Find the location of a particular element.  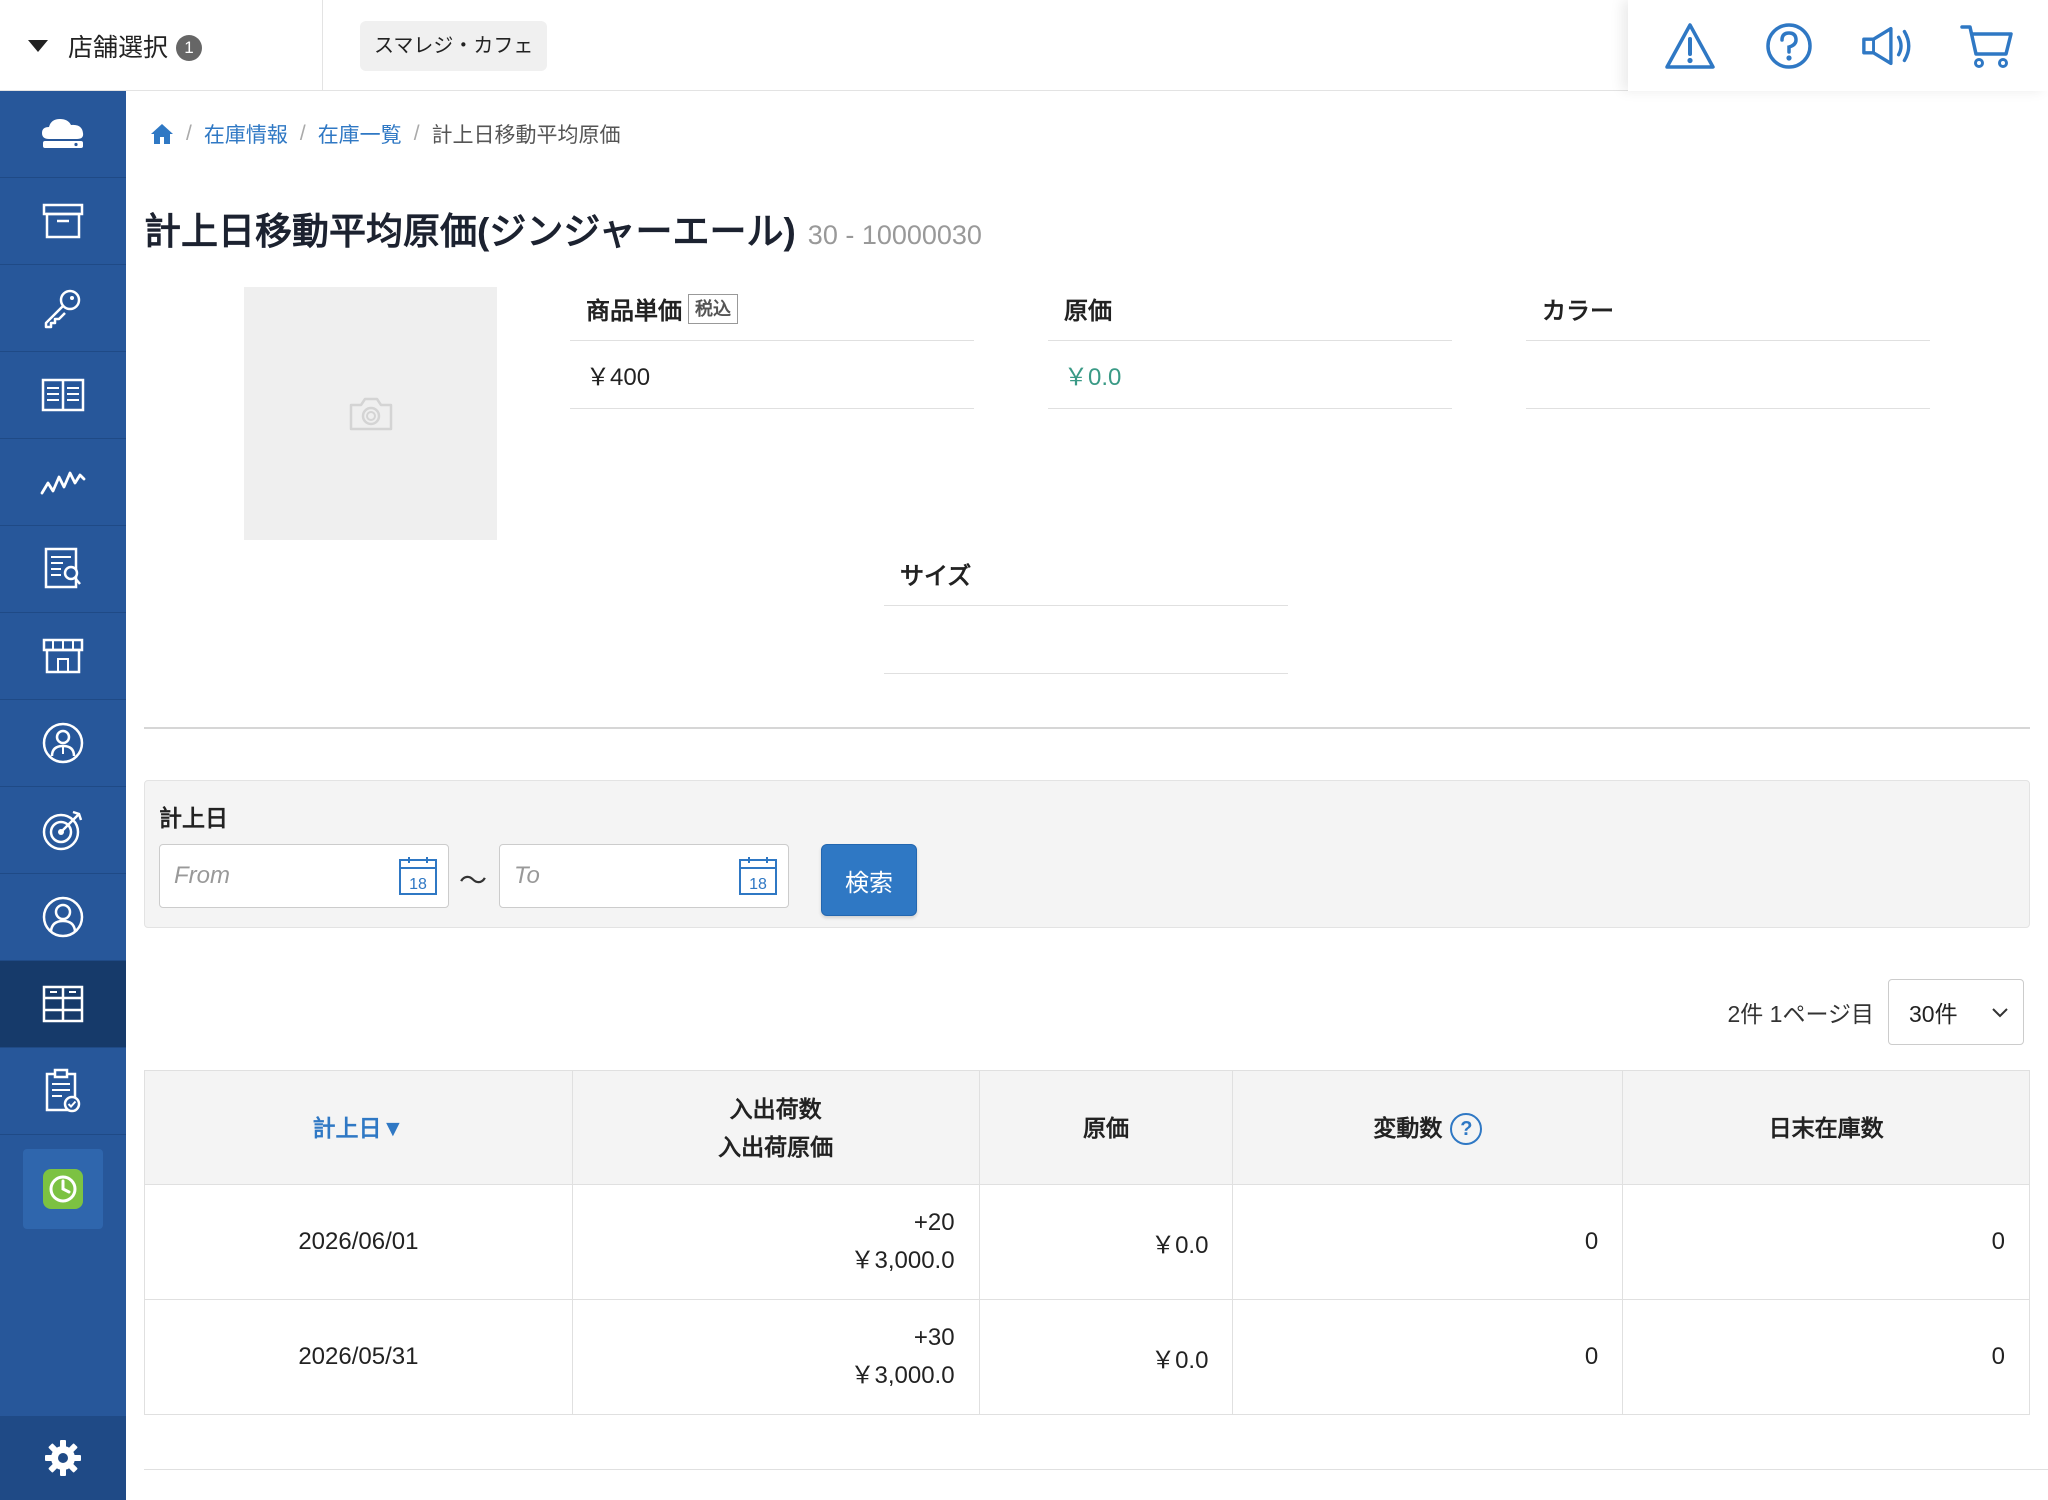

top-bar: 店舗選択 1 スマレジ・カフェ is located at coordinates (1024, 45).